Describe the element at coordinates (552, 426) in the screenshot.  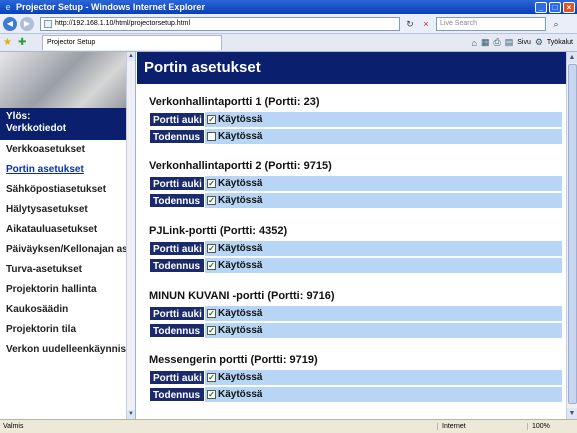
I see `zoom-level: 100%` at that location.